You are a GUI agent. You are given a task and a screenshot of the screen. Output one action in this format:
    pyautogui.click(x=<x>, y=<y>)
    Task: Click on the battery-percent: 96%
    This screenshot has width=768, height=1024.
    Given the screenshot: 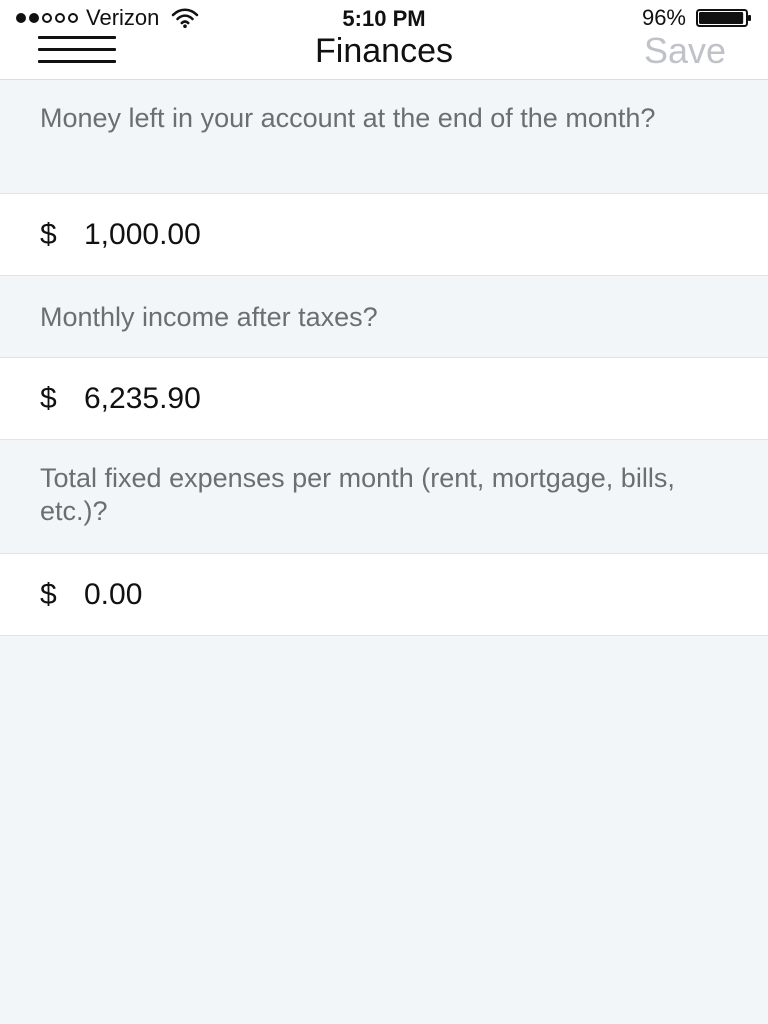 What is the action you would take?
    pyautogui.click(x=663, y=17)
    